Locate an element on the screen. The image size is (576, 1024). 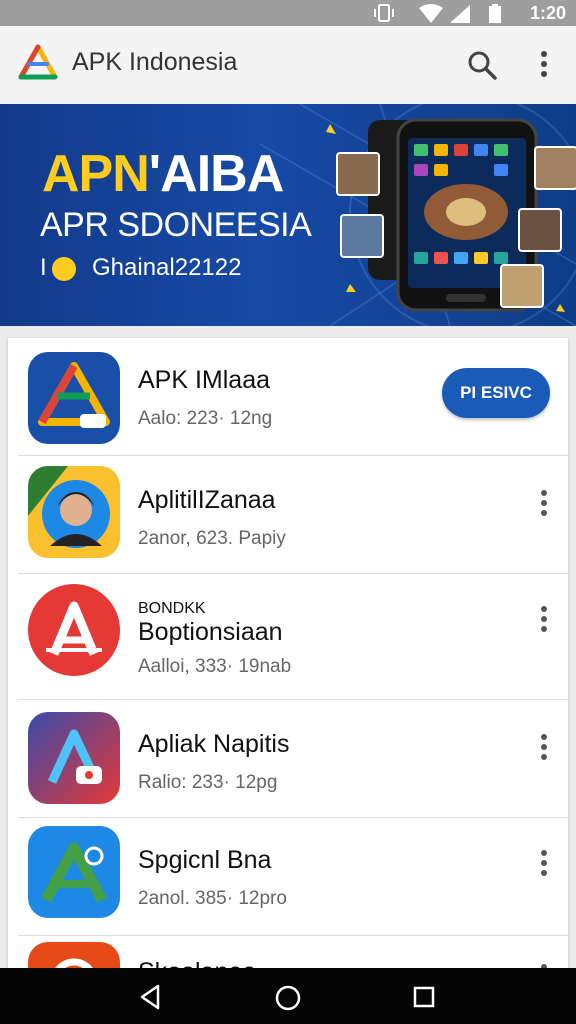
list-item: APK IMlaaa Aalo: 223· 12ng PI ESIVC is located at coordinates (288, 397).